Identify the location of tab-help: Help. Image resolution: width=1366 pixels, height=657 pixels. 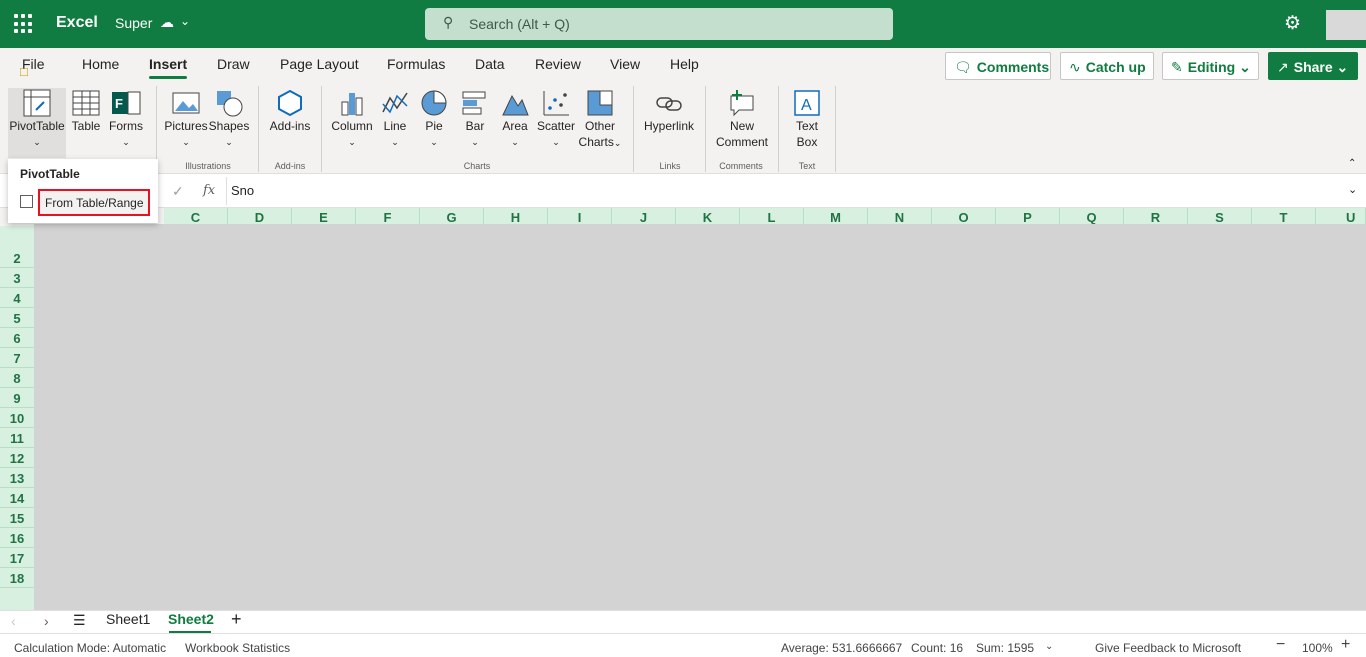
(684, 64).